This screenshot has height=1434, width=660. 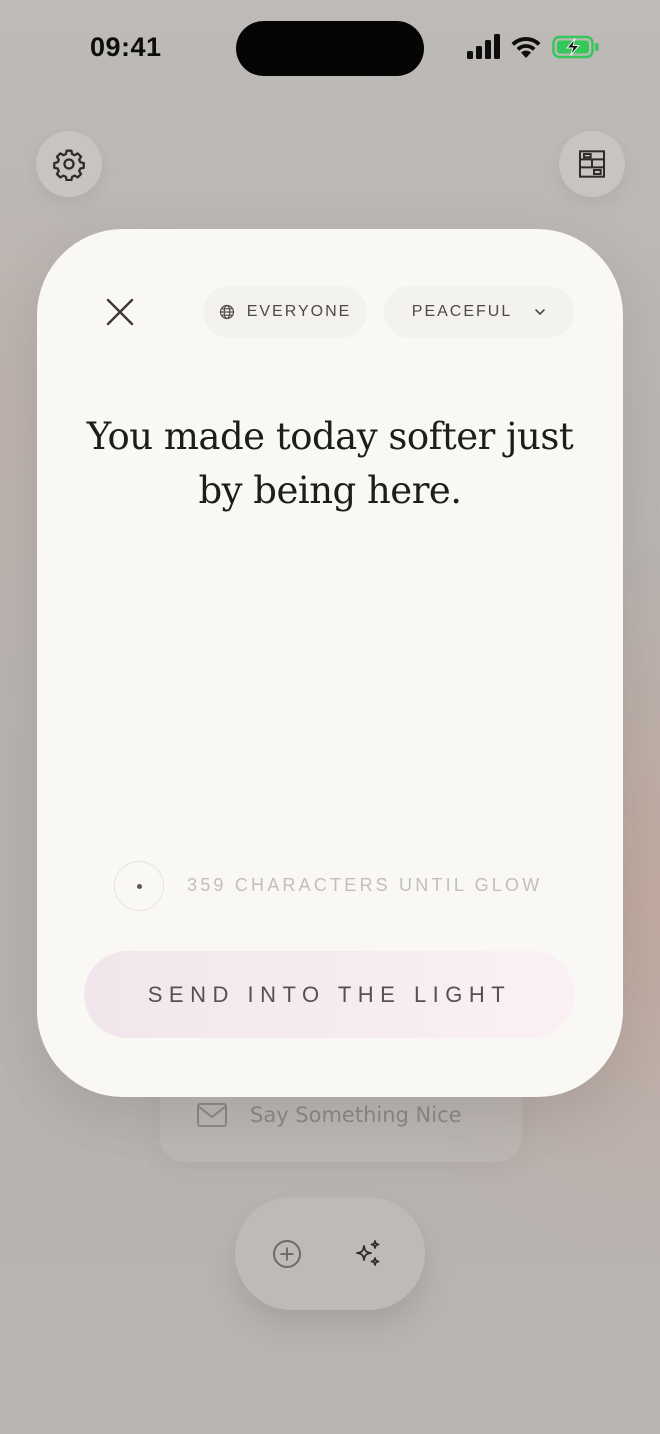 What do you see at coordinates (575, 47) in the screenshot?
I see `battery-charging-icon` at bounding box center [575, 47].